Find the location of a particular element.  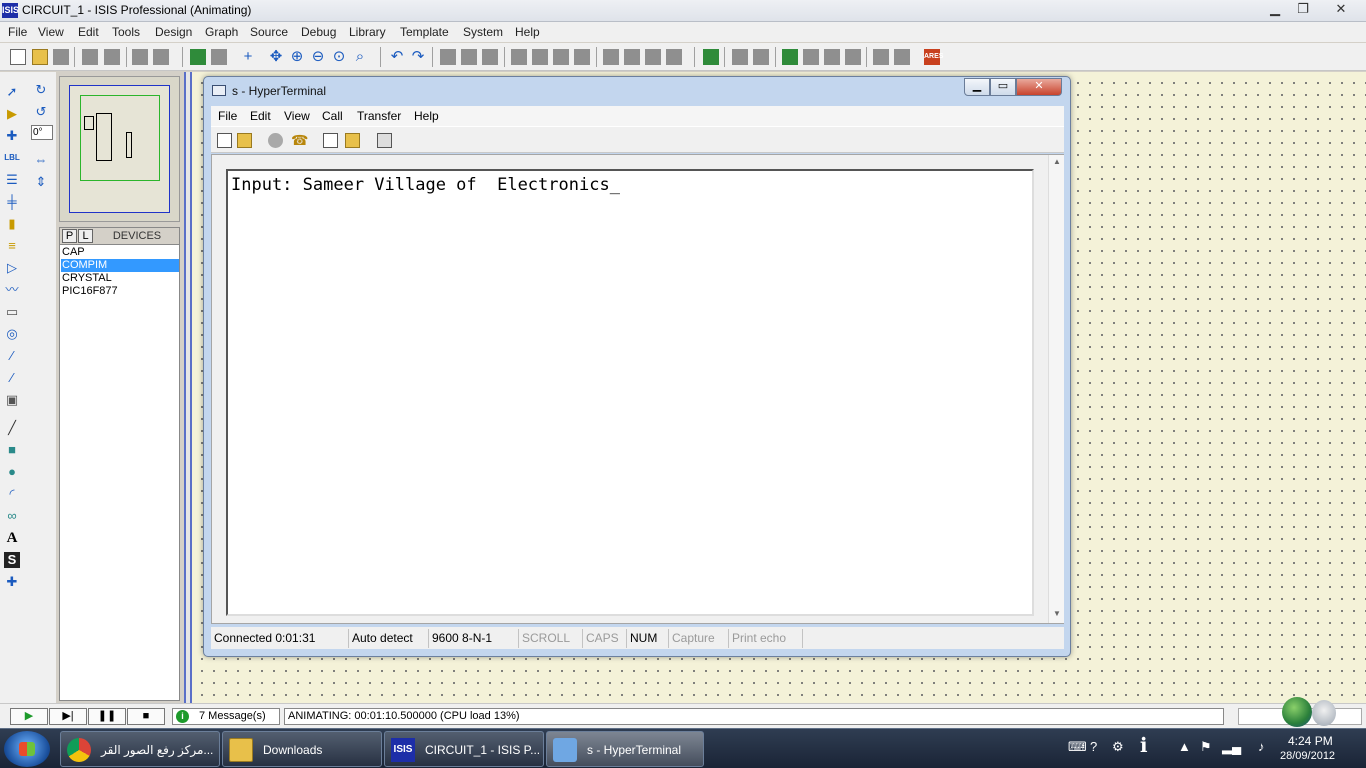

show-hidden-icon: ▲ is located at coordinates (1184, 746).